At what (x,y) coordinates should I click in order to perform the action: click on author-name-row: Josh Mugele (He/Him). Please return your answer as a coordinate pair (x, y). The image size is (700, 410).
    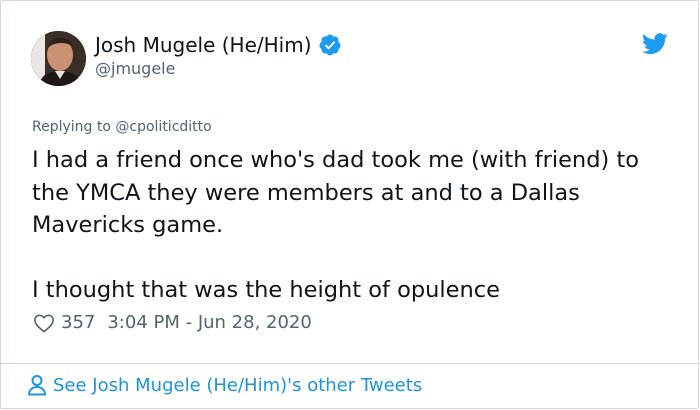
    Looking at the image, I should click on (218, 45).